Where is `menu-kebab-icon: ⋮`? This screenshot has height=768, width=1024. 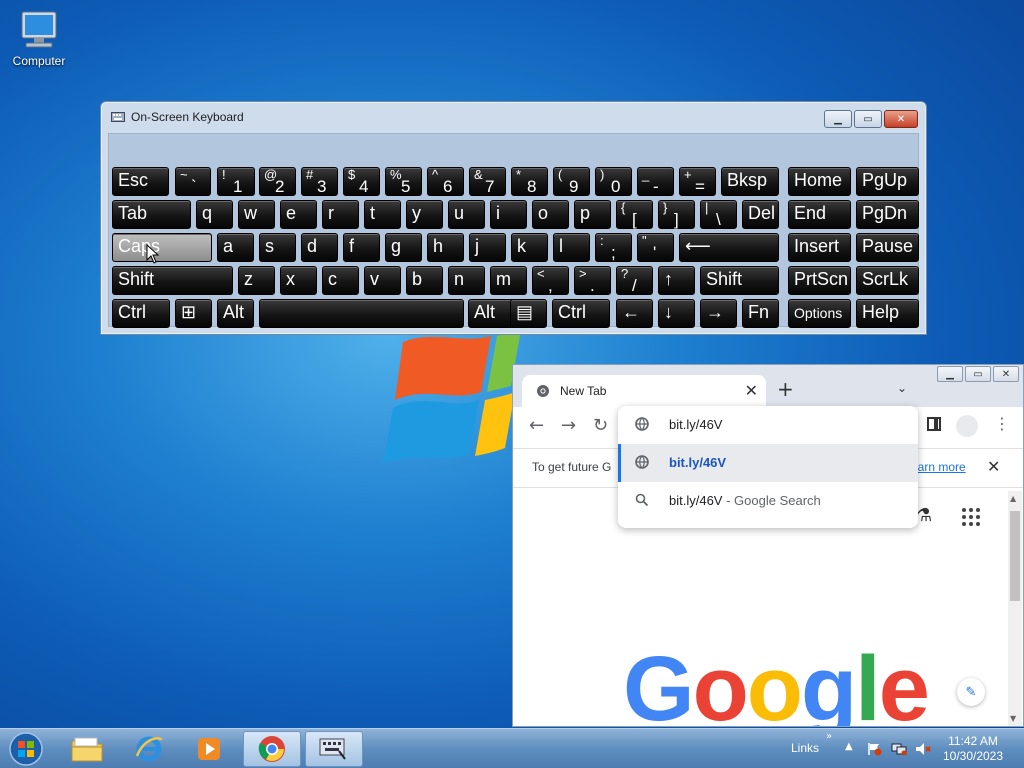 menu-kebab-icon: ⋮ is located at coordinates (1002, 423).